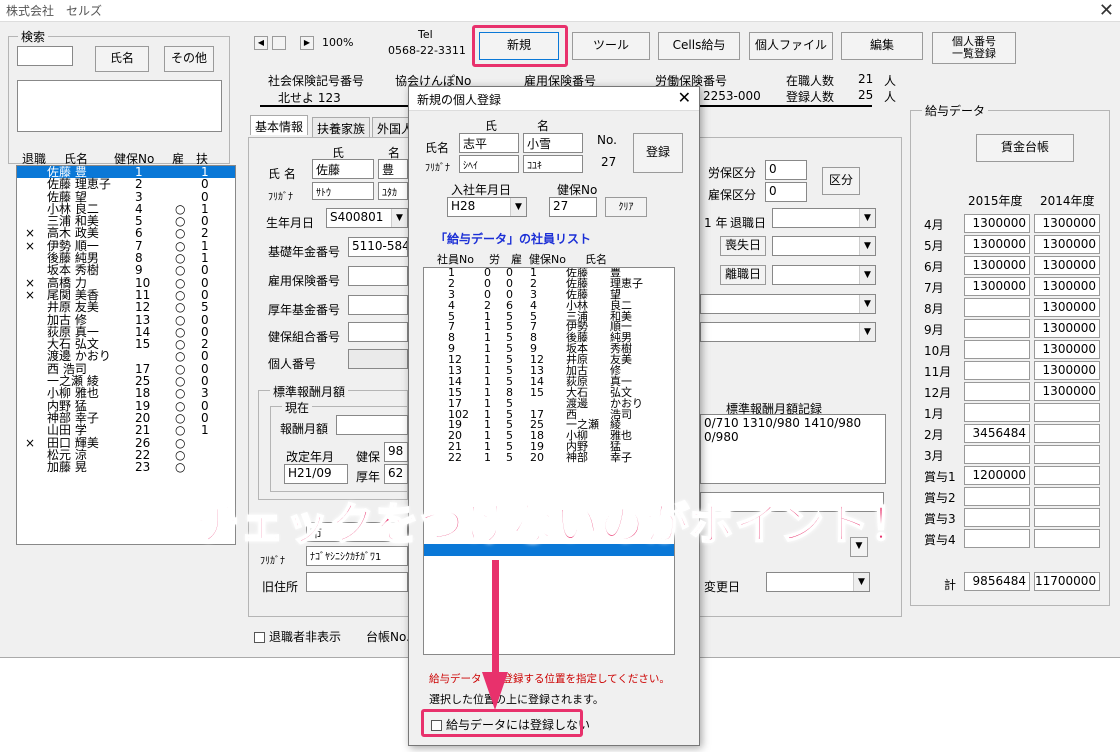 This screenshot has width=1120, height=752. Describe the element at coordinates (997, 475) in the screenshot. I see `payroll-cell-2015: 1200000` at that location.